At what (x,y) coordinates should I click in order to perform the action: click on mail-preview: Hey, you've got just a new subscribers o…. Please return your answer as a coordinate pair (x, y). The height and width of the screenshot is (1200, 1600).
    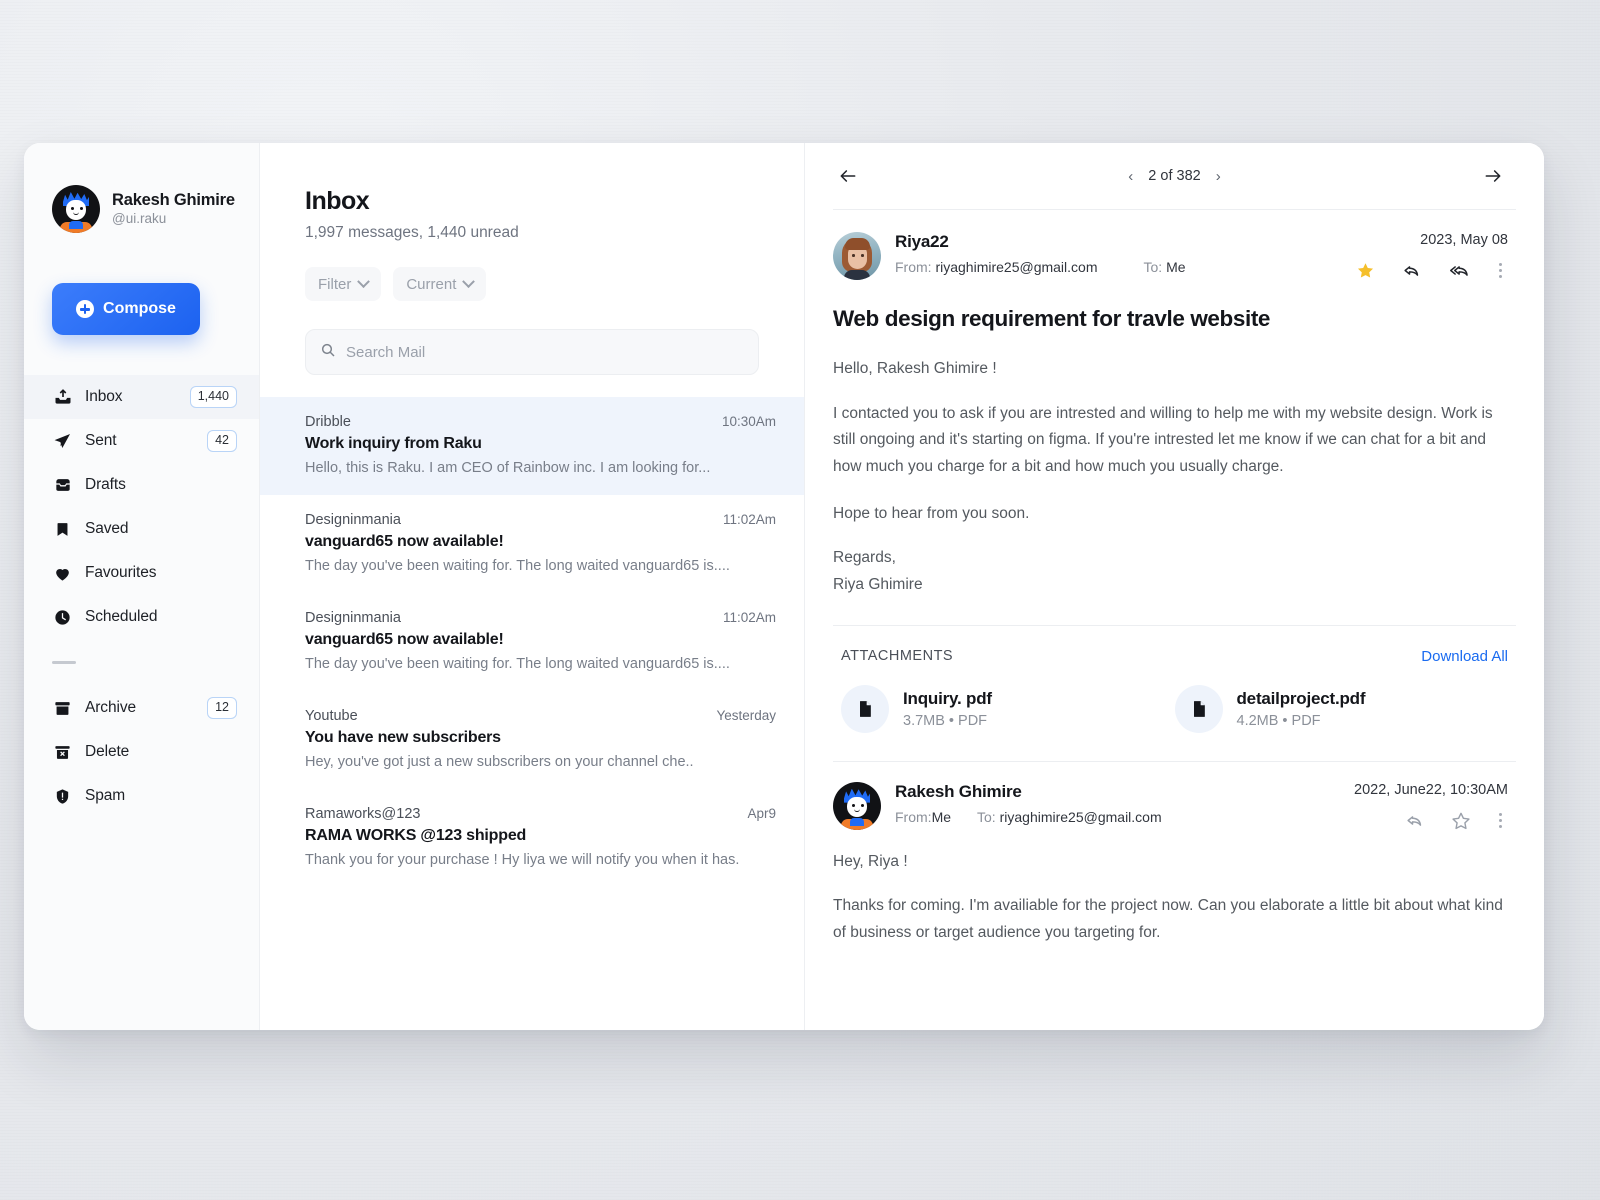
    Looking at the image, I should click on (499, 762).